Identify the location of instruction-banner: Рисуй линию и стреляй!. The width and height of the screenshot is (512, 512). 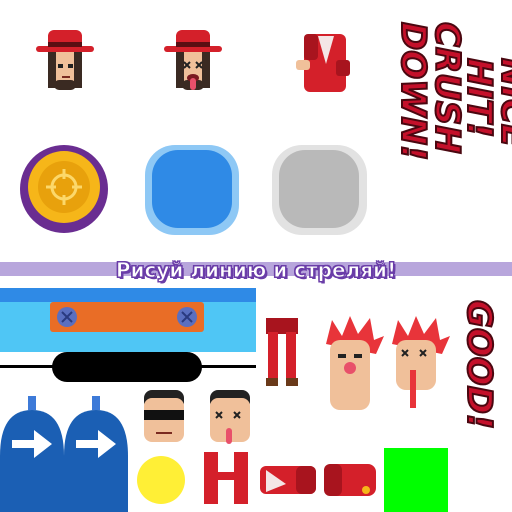
(256, 270).